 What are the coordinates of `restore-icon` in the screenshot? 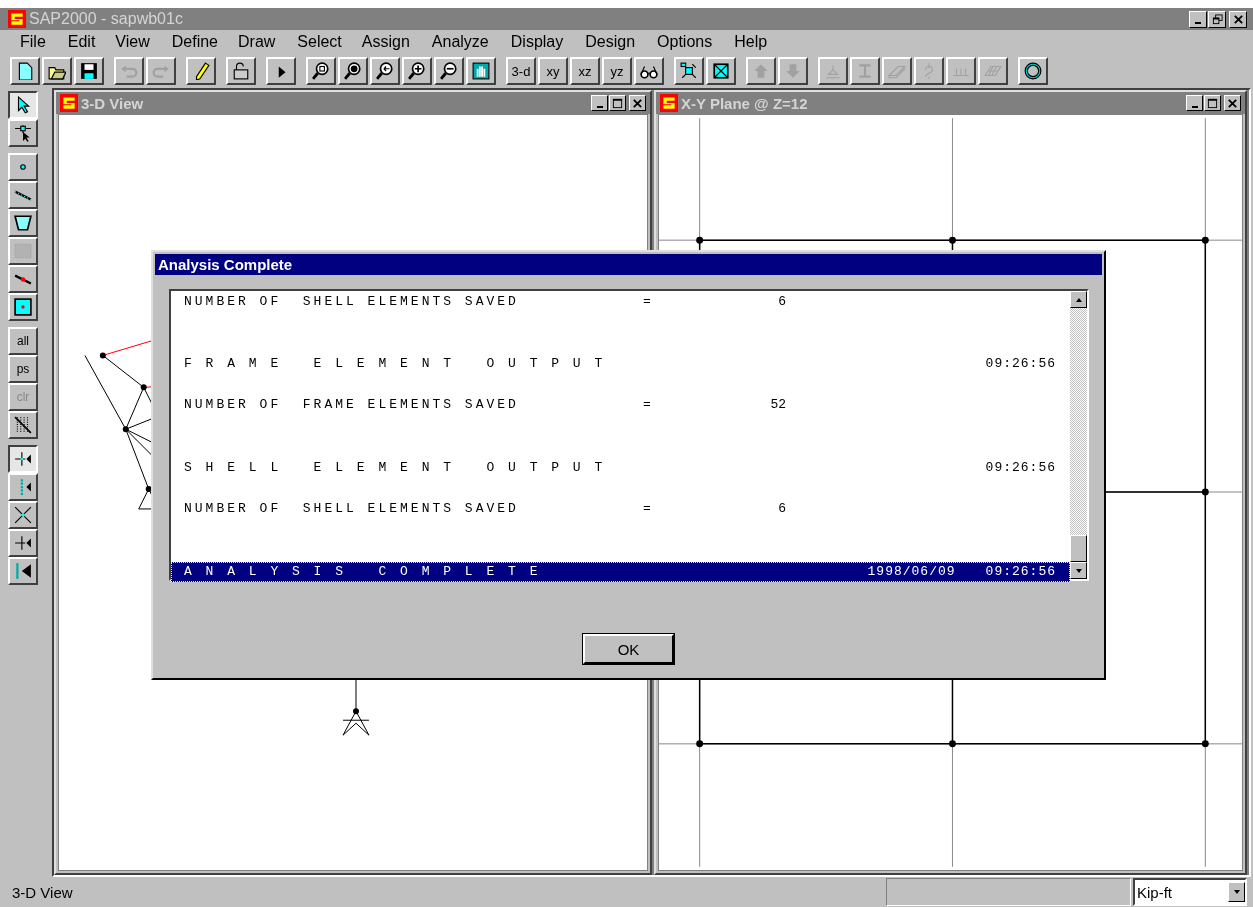 It's located at (1217, 19).